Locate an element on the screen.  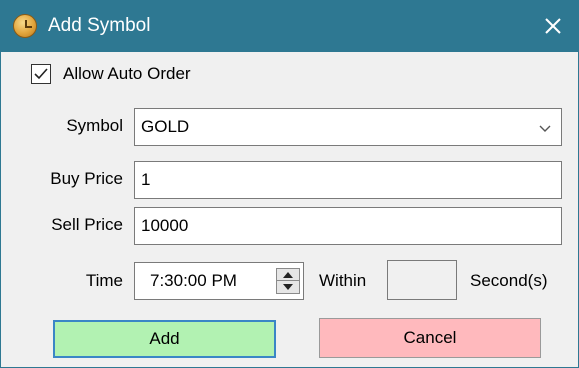
sell-price-input: 10000 is located at coordinates (348, 226).